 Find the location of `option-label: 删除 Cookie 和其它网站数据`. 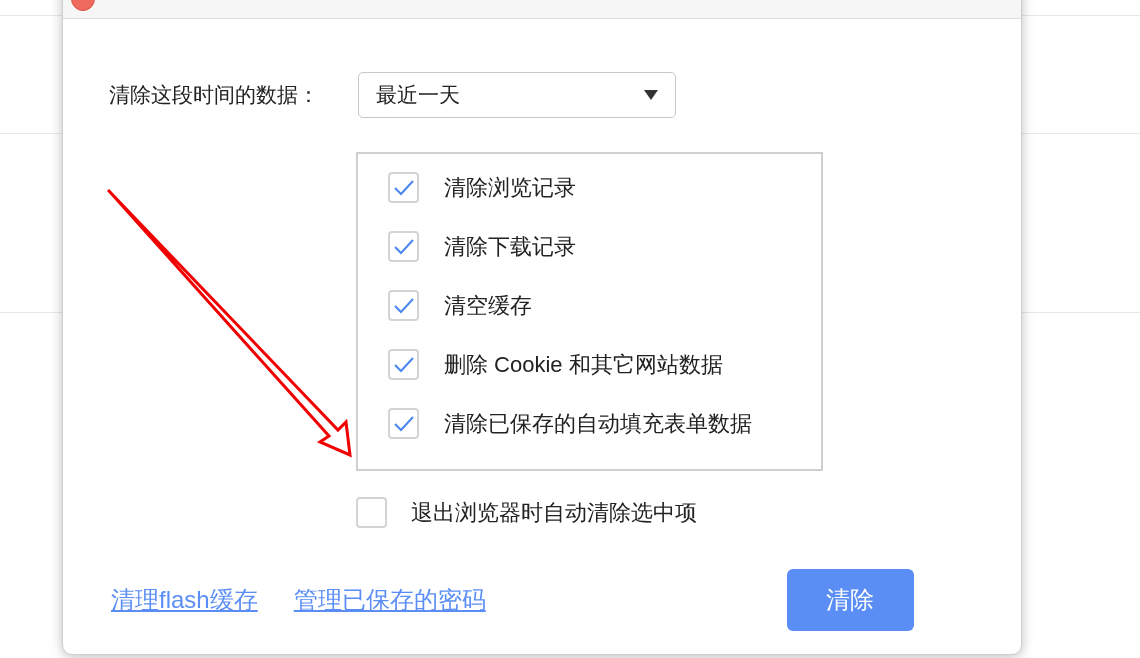

option-label: 删除 Cookie 和其它网站数据 is located at coordinates (583, 365).